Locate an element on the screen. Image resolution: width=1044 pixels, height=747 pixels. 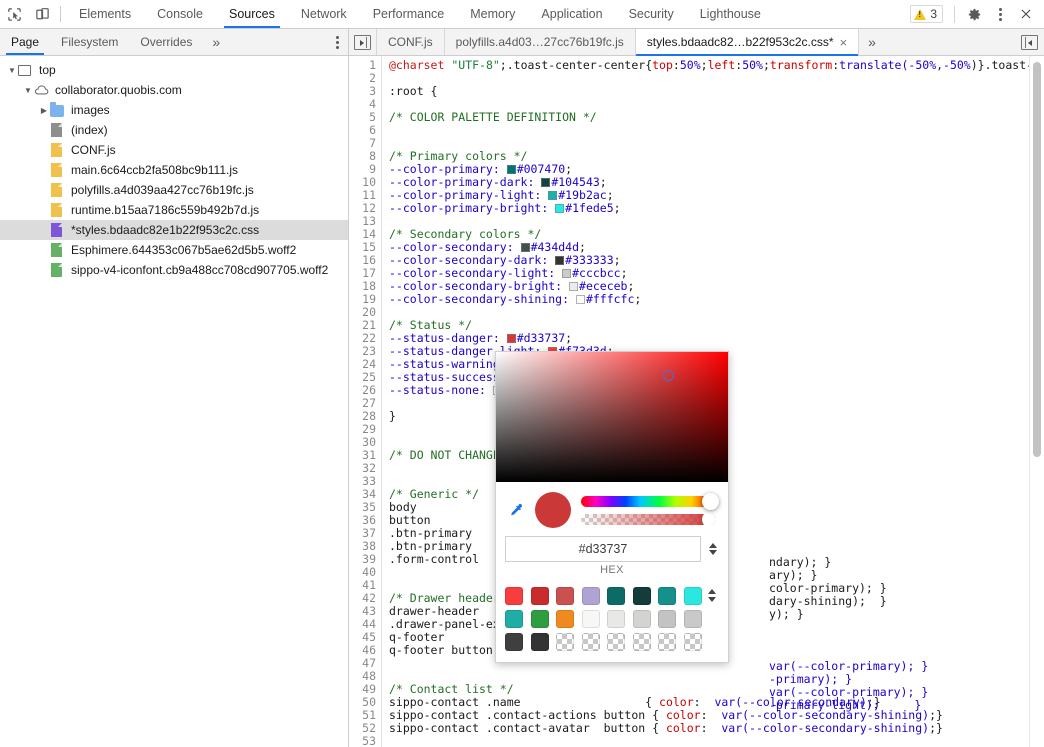
kebab-menu-icon is located at coordinates (1000, 14).